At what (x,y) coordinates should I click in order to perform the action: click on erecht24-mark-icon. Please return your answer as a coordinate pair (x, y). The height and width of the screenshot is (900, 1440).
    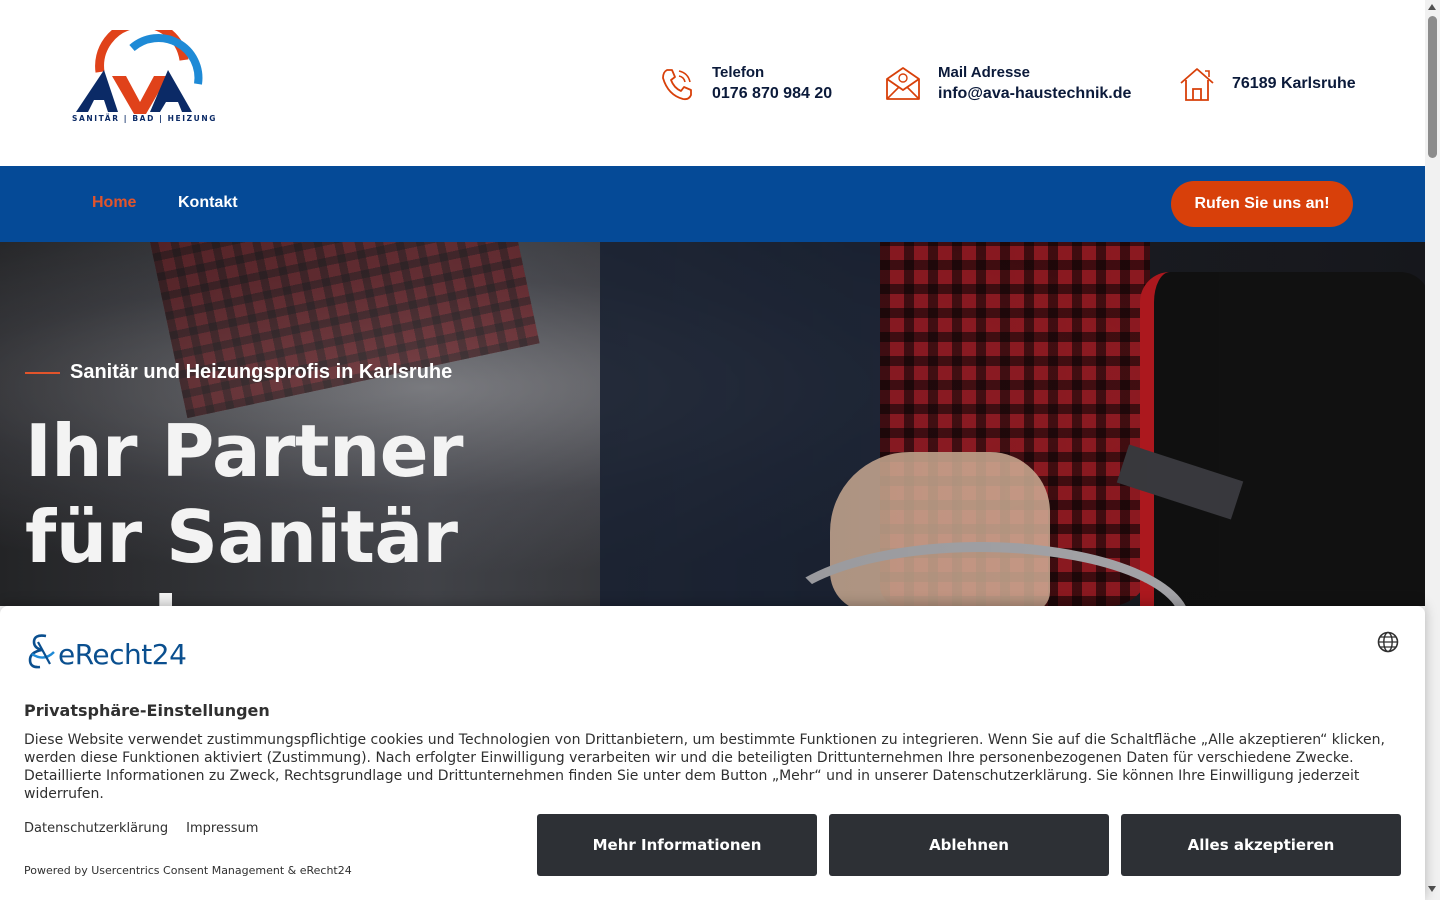
    Looking at the image, I should click on (41, 651).